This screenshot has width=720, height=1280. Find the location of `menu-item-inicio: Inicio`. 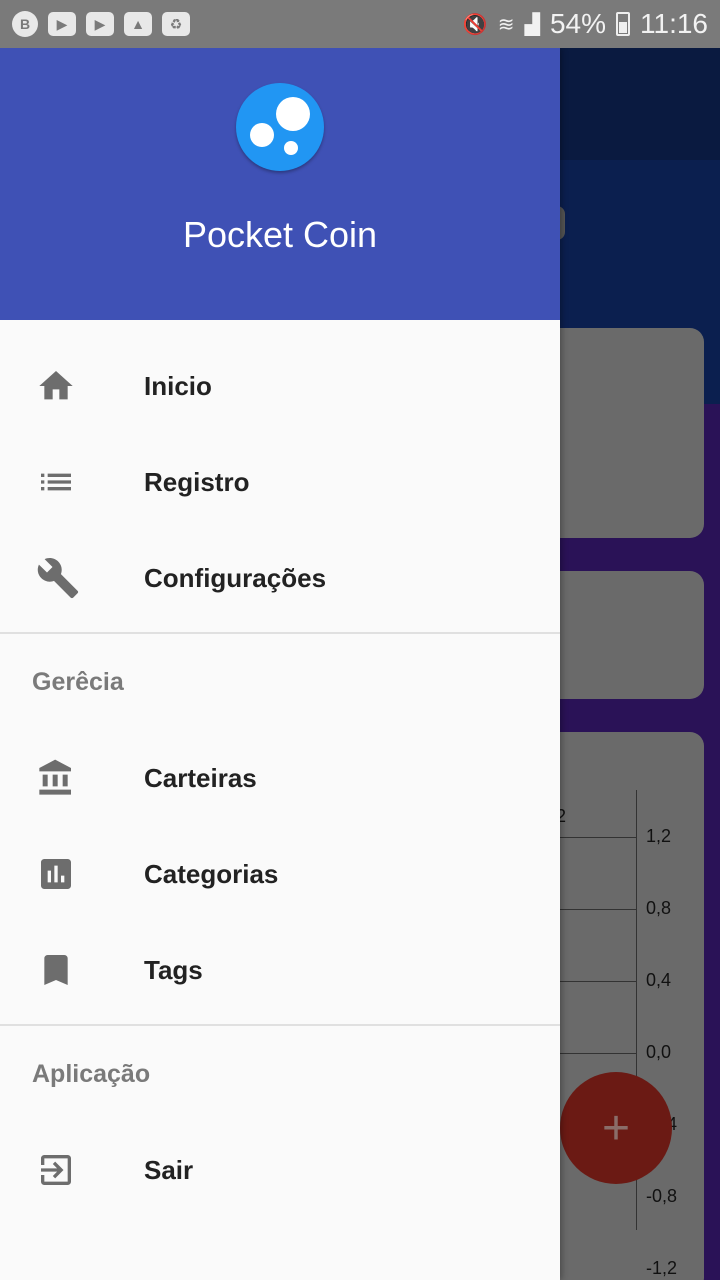

menu-item-inicio: Inicio is located at coordinates (280, 386).